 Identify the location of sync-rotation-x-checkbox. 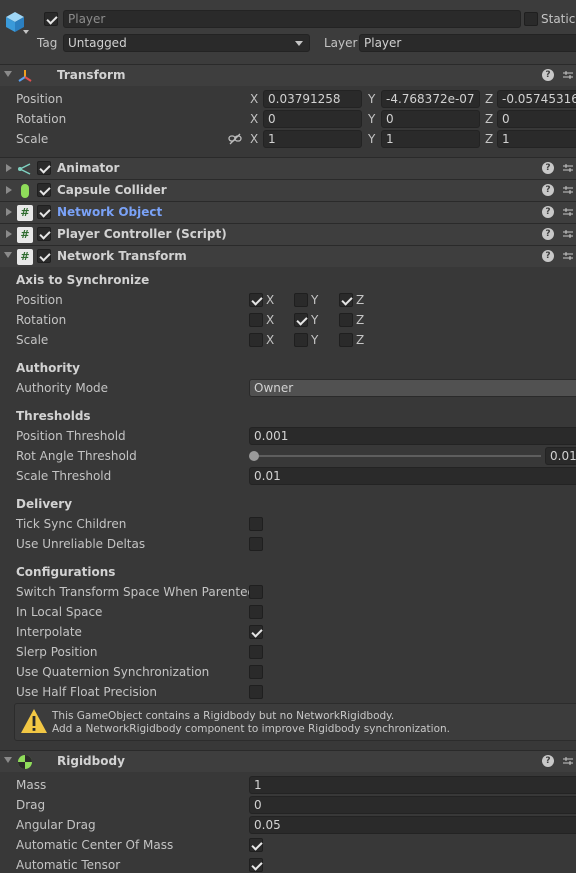
(256, 320).